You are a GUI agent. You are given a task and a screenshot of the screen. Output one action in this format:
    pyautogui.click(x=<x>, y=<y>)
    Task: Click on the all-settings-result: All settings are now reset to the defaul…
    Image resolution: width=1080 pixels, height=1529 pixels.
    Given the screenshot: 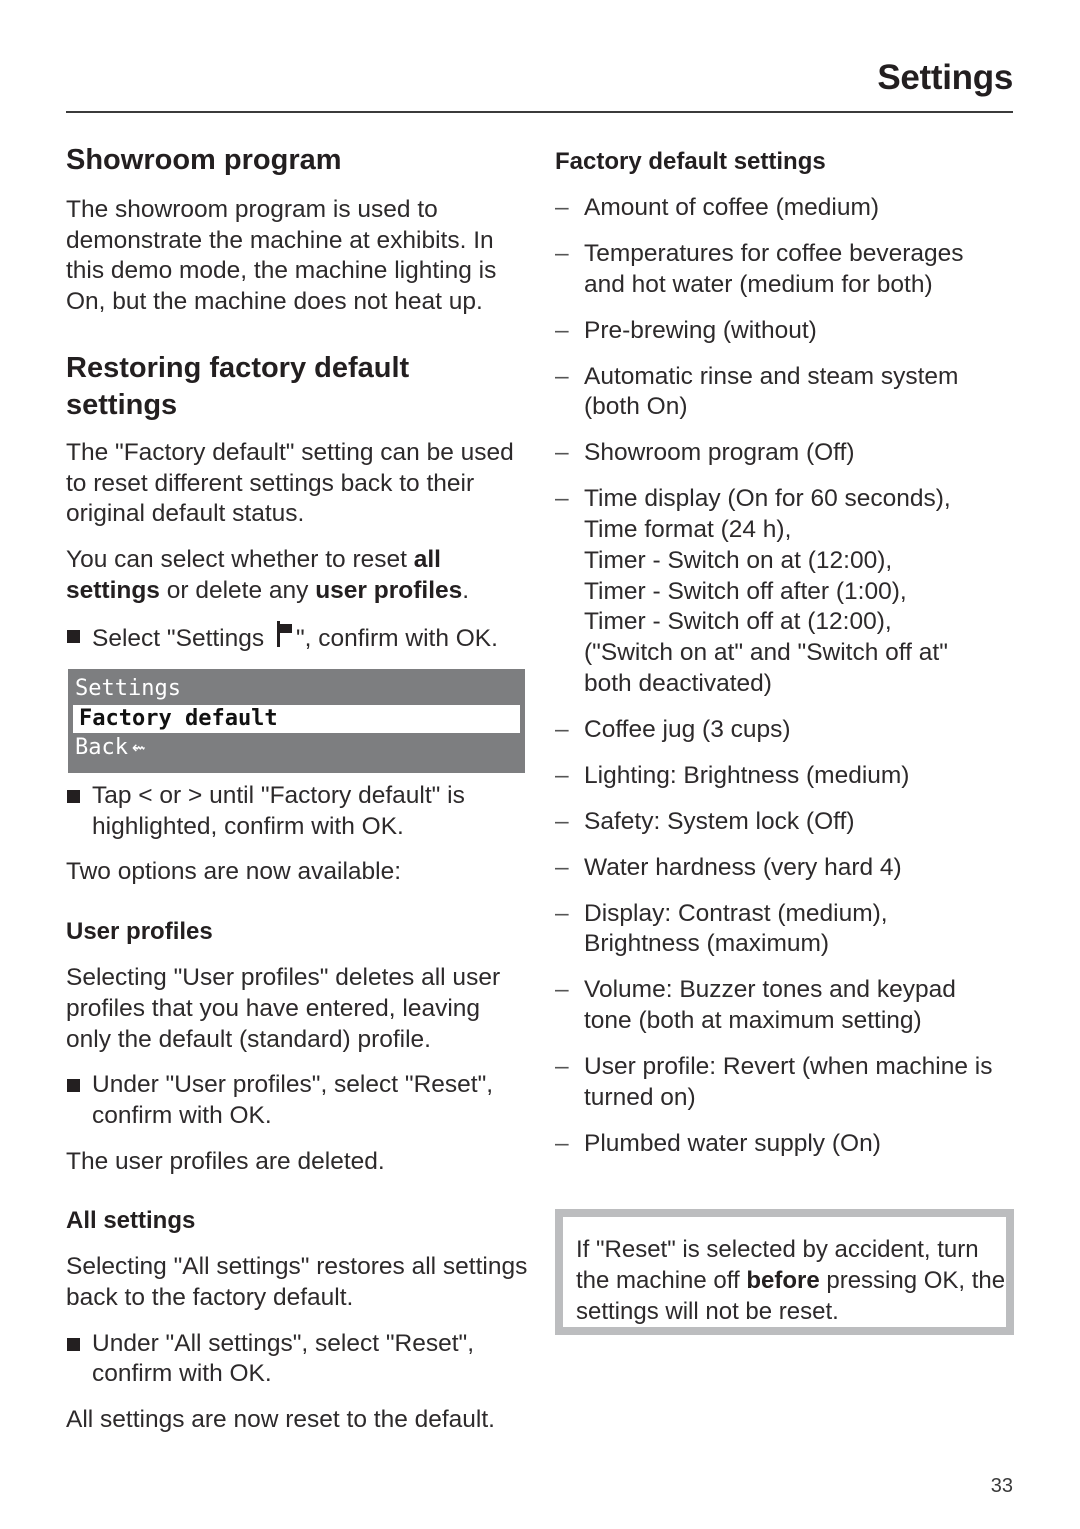 What is the action you would take?
    pyautogui.click(x=280, y=1420)
    